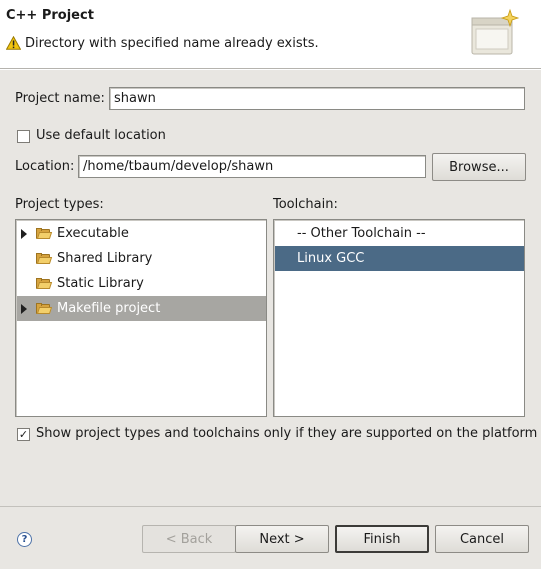 This screenshot has width=541, height=569. Describe the element at coordinates (59, 204) in the screenshot. I see `project-types-label: Project types:` at that location.